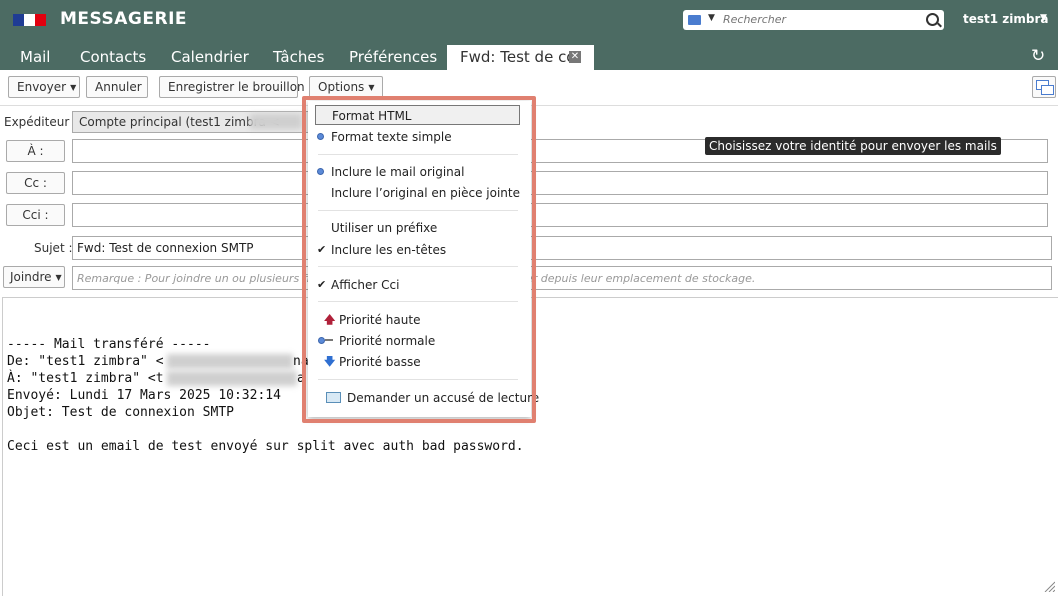 This screenshot has height=596, width=1058. I want to click on user-menu: test1 zimbra, so click(1006, 19).